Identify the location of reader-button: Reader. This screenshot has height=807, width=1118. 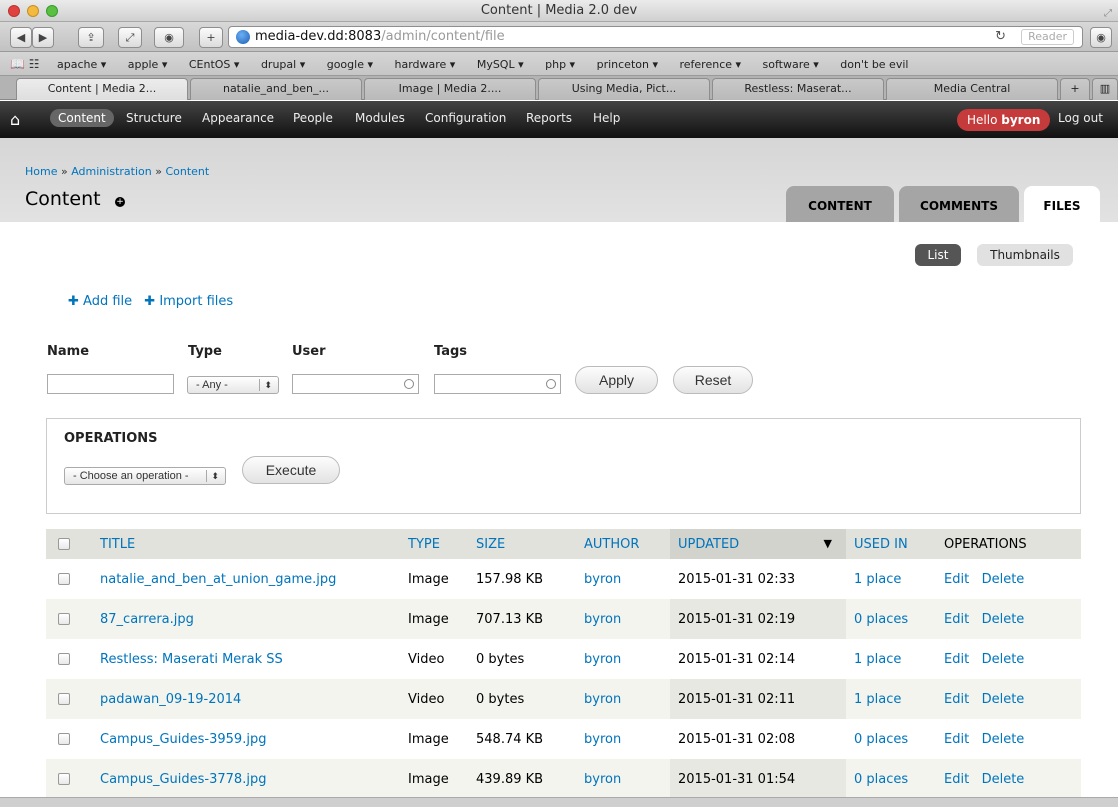
(1047, 37).